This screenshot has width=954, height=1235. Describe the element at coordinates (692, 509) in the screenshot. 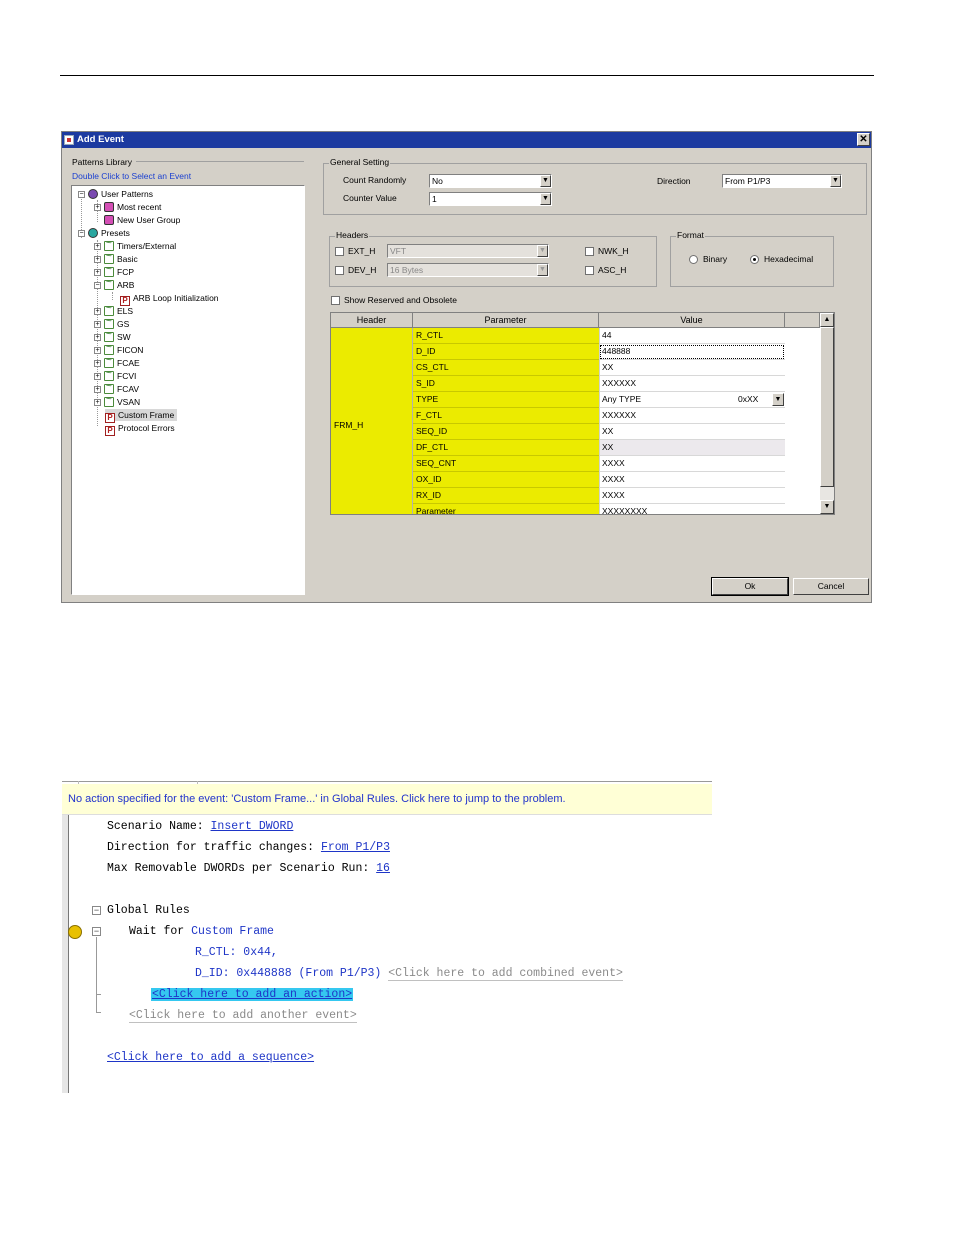

I see `value-cell: XXXXXXXX` at that location.